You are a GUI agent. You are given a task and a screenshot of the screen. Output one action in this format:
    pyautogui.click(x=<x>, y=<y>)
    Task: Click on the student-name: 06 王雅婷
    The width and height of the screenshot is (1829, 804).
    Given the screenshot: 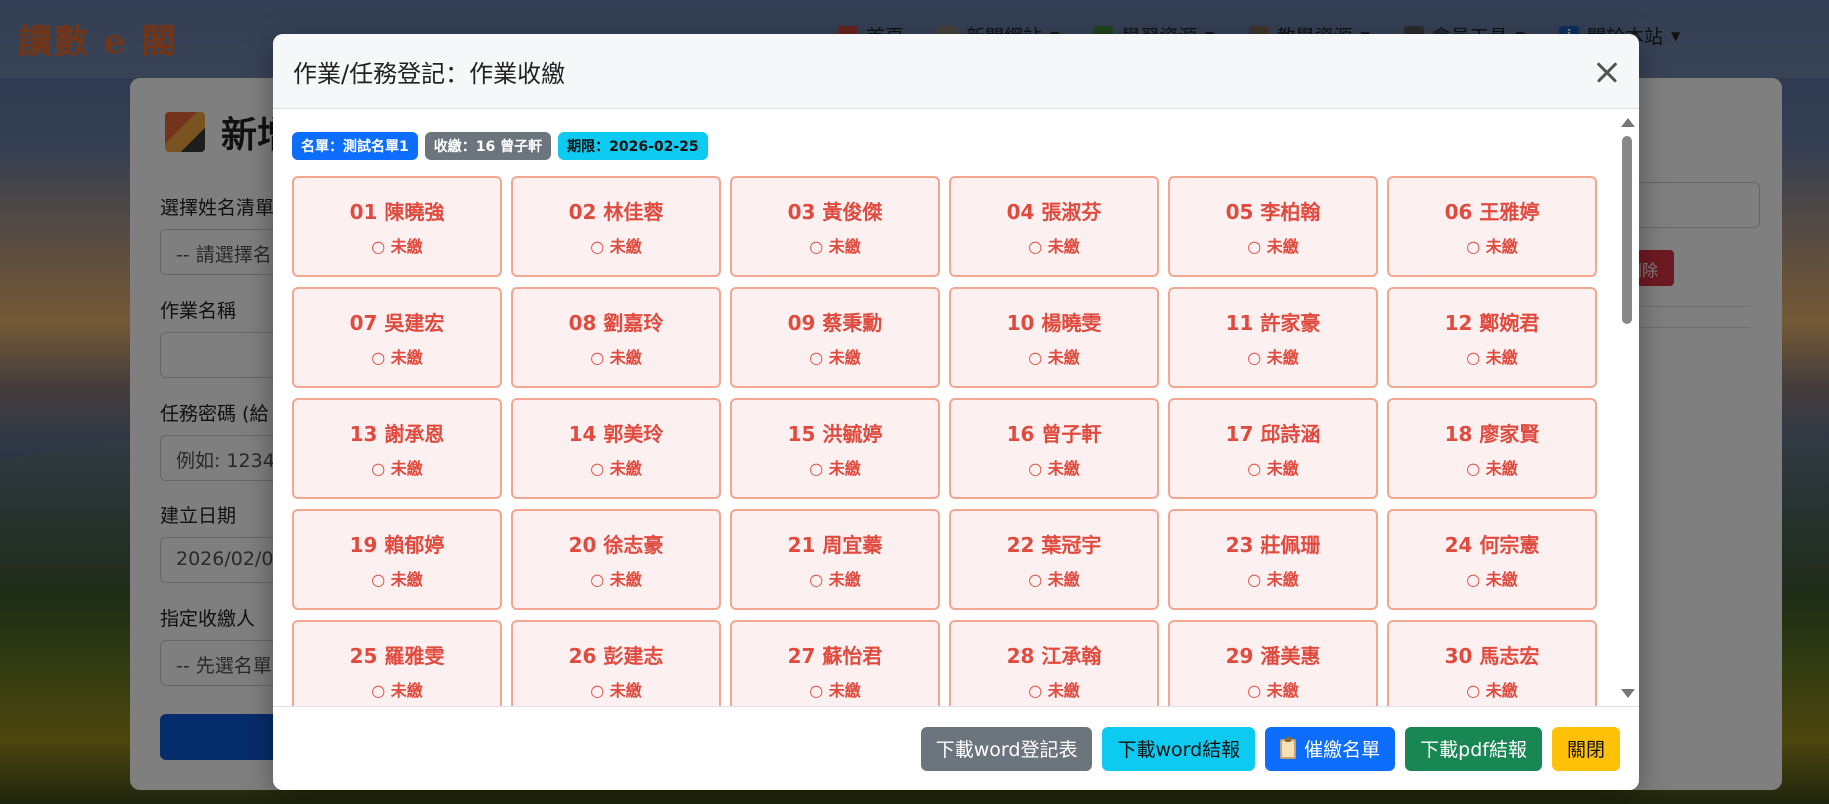 What is the action you would take?
    pyautogui.click(x=1492, y=212)
    